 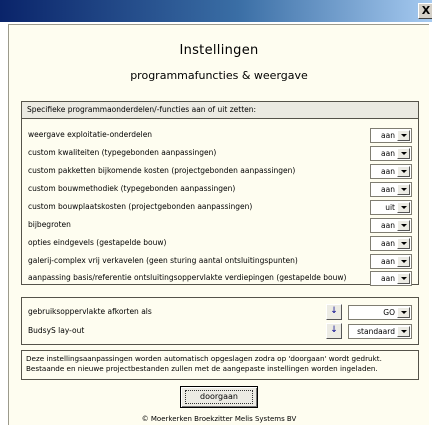 I want to click on function-row: bijbegroten aan, so click(x=220, y=225).